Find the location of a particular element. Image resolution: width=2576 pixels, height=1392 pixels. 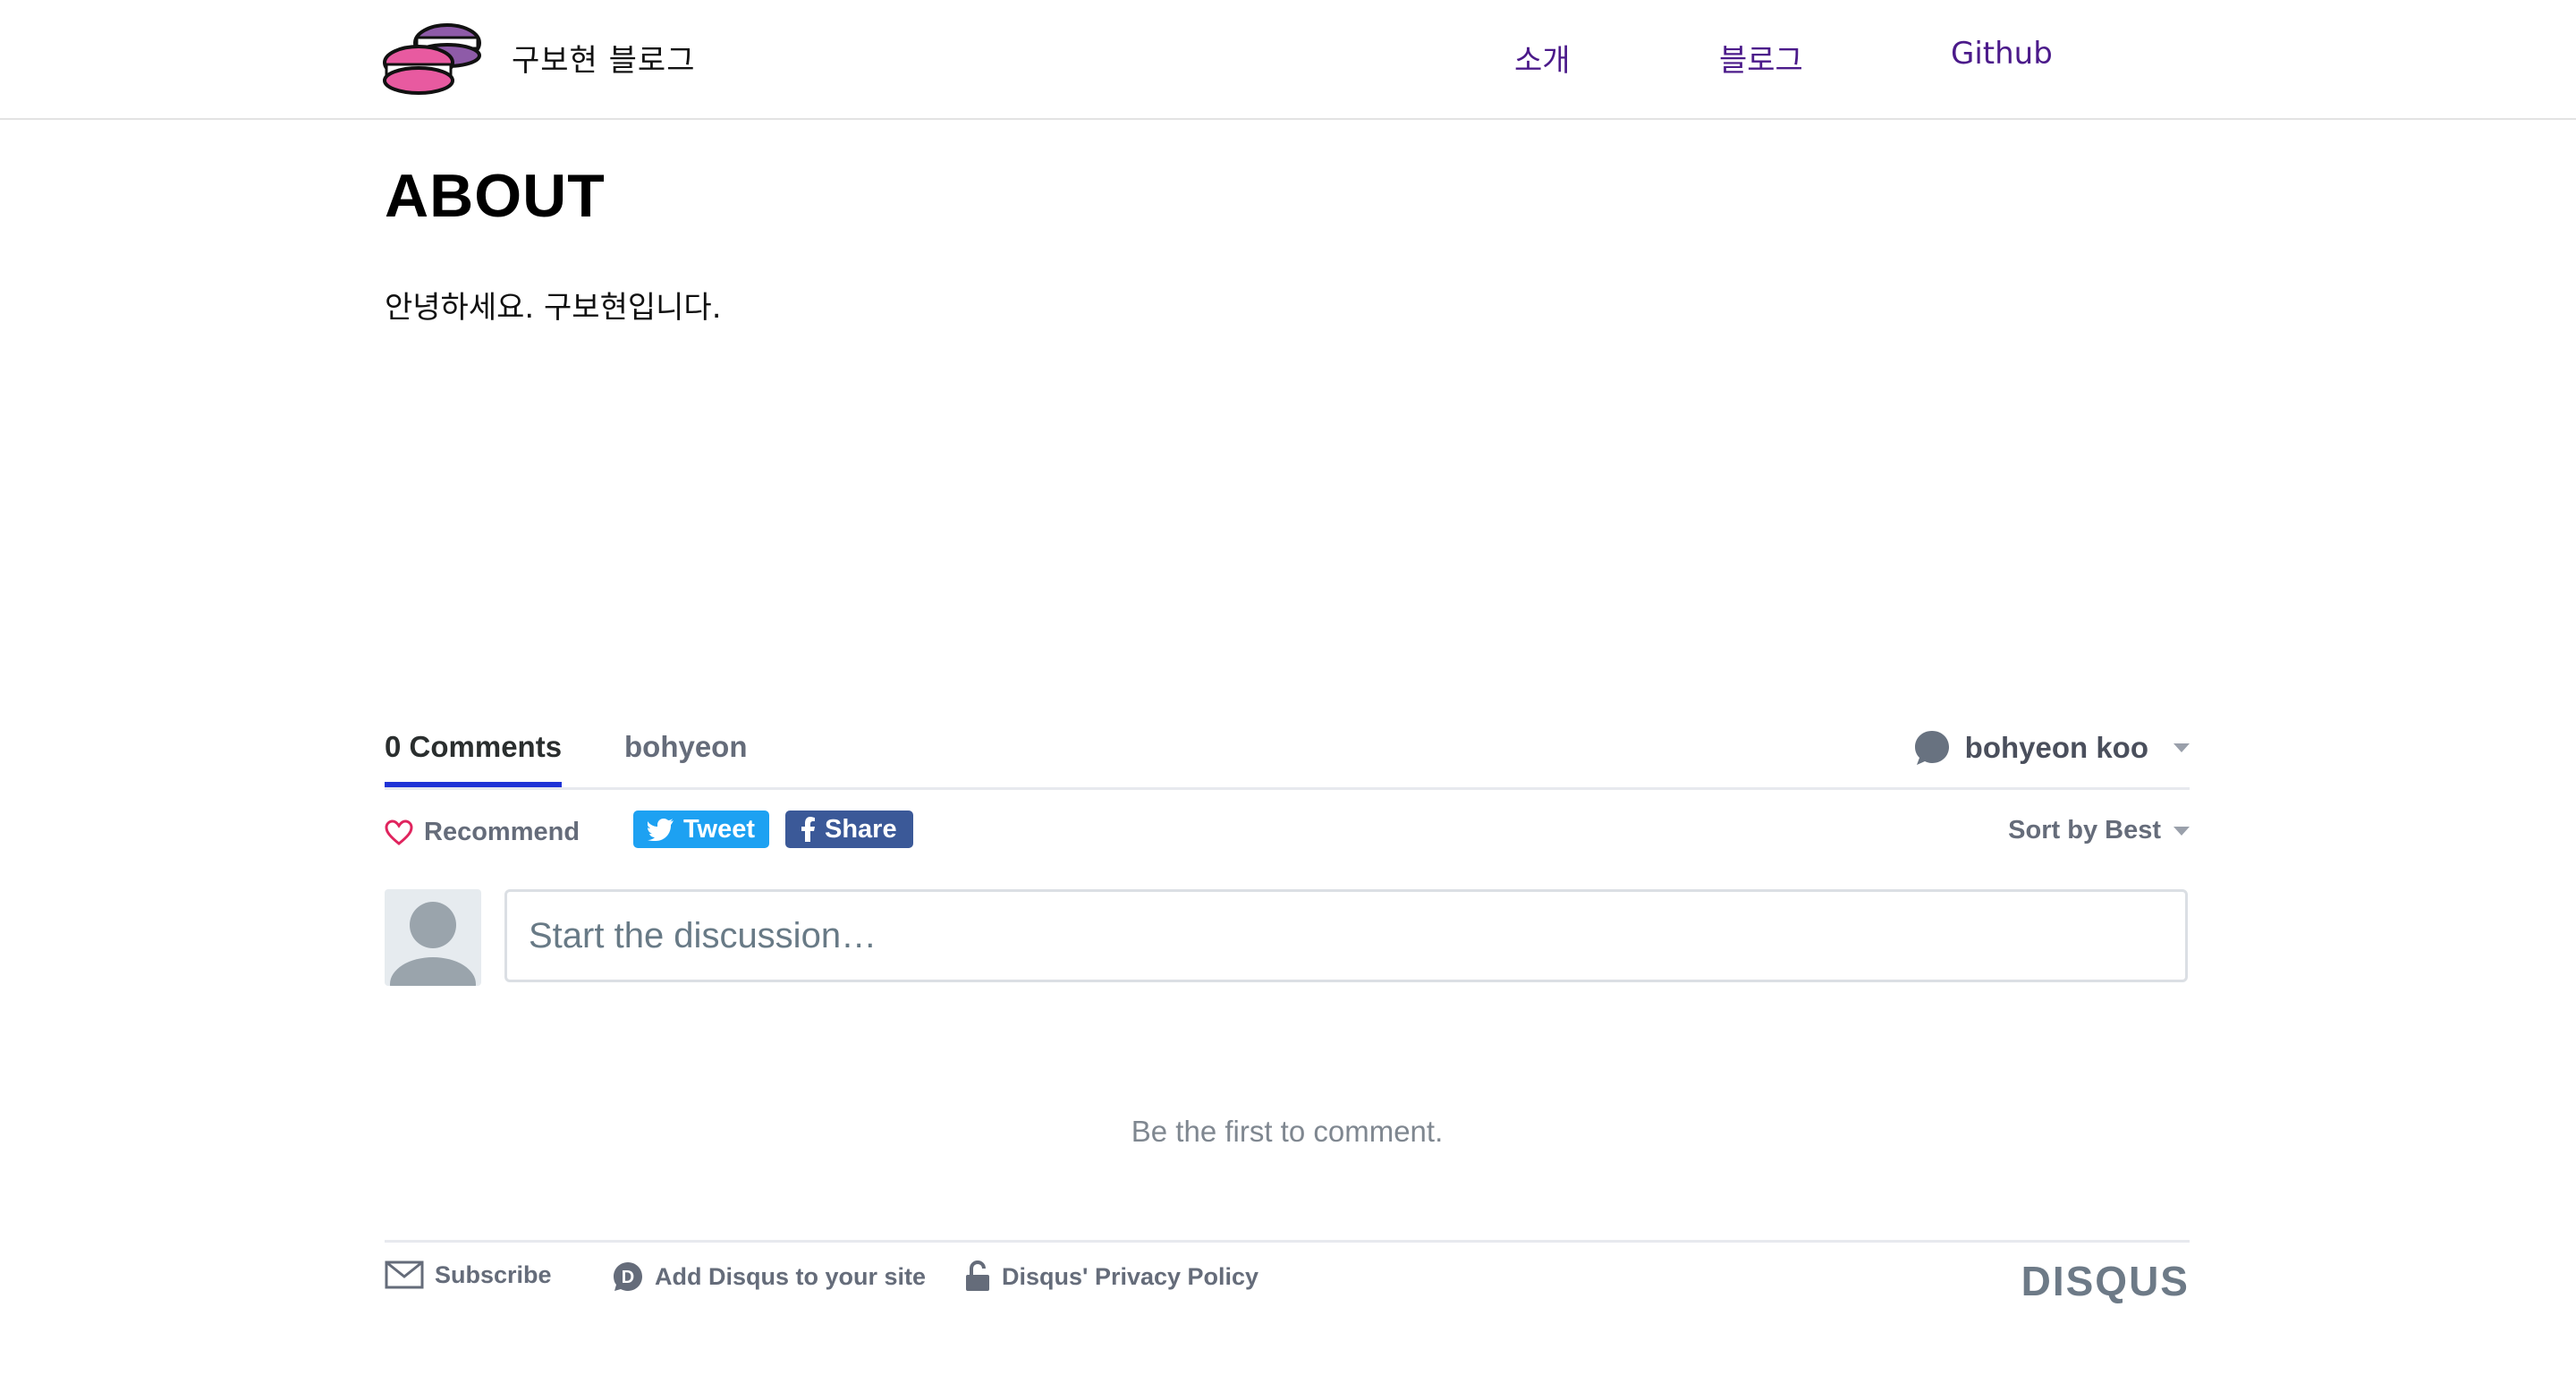

user-name: bohyeon koo is located at coordinates (2056, 747).